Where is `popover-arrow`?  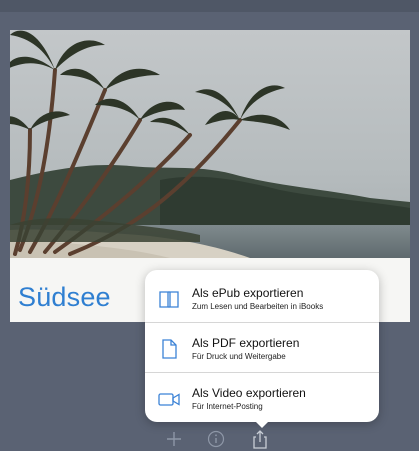 popover-arrow is located at coordinates (262, 423).